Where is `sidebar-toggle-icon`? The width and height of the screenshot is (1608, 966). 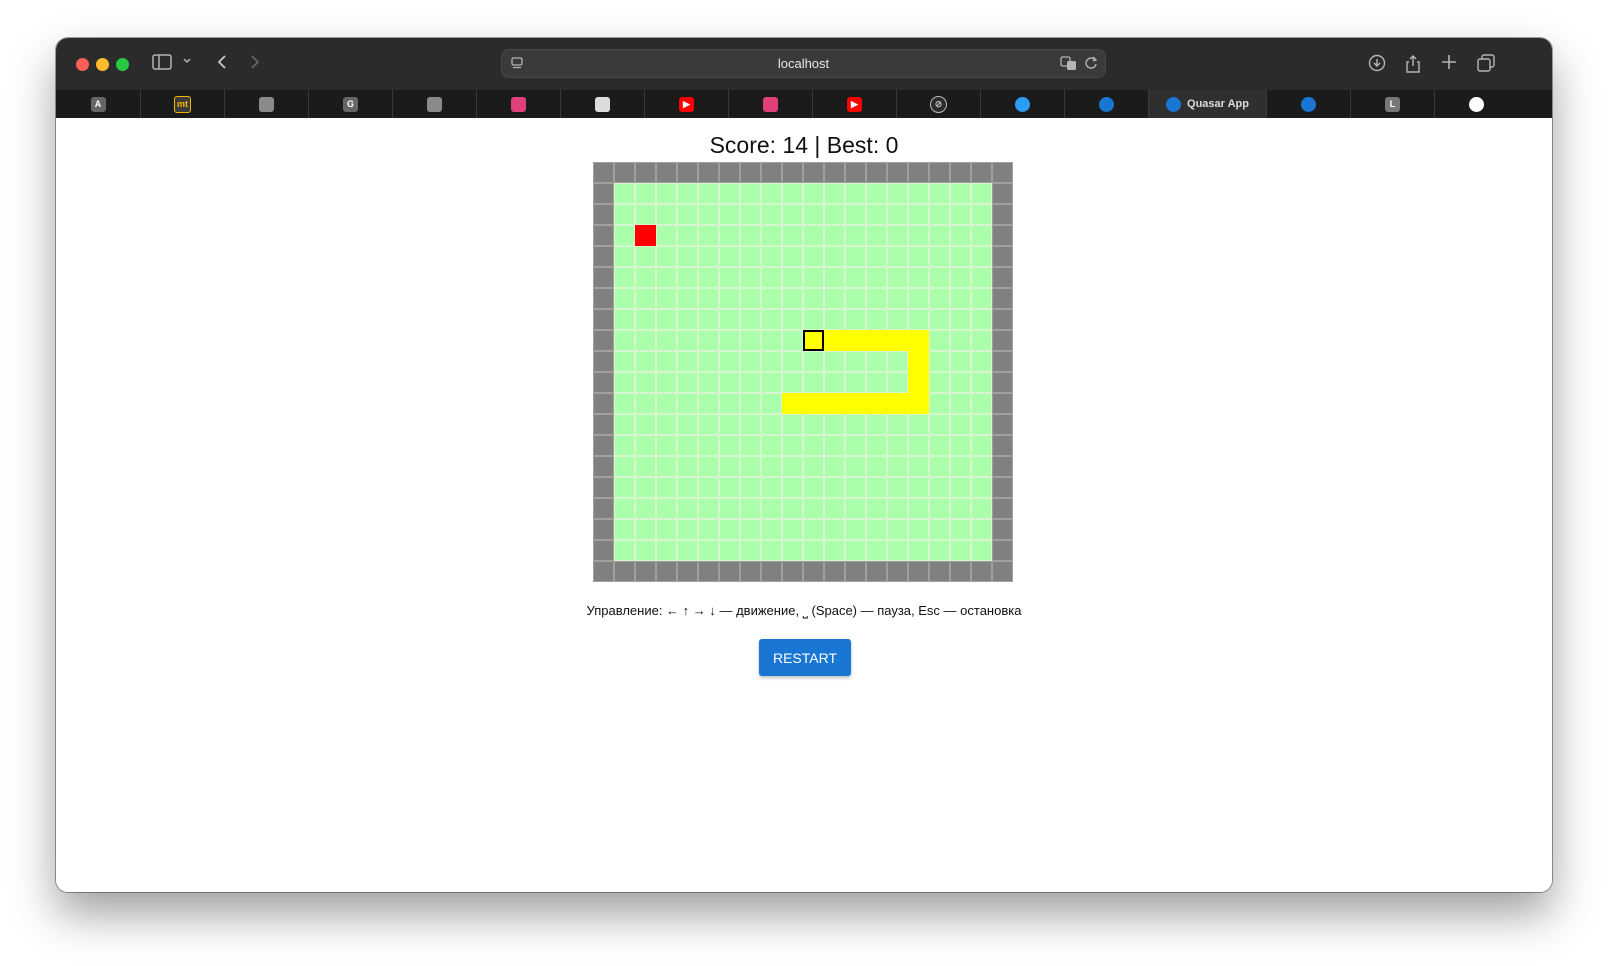
sidebar-toggle-icon is located at coordinates (162, 62).